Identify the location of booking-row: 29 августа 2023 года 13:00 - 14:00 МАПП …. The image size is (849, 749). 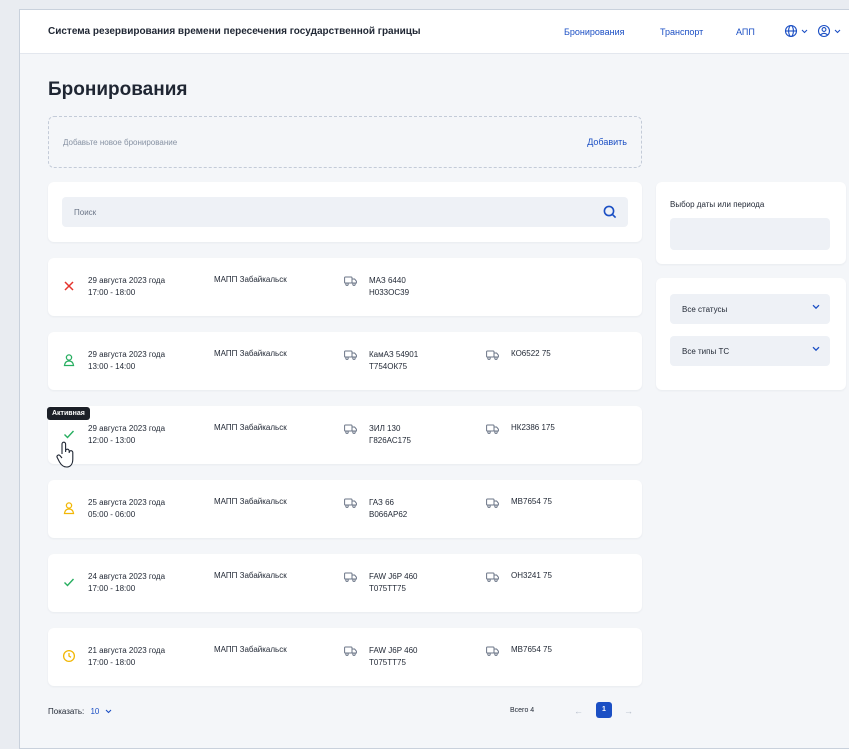
(345, 361).